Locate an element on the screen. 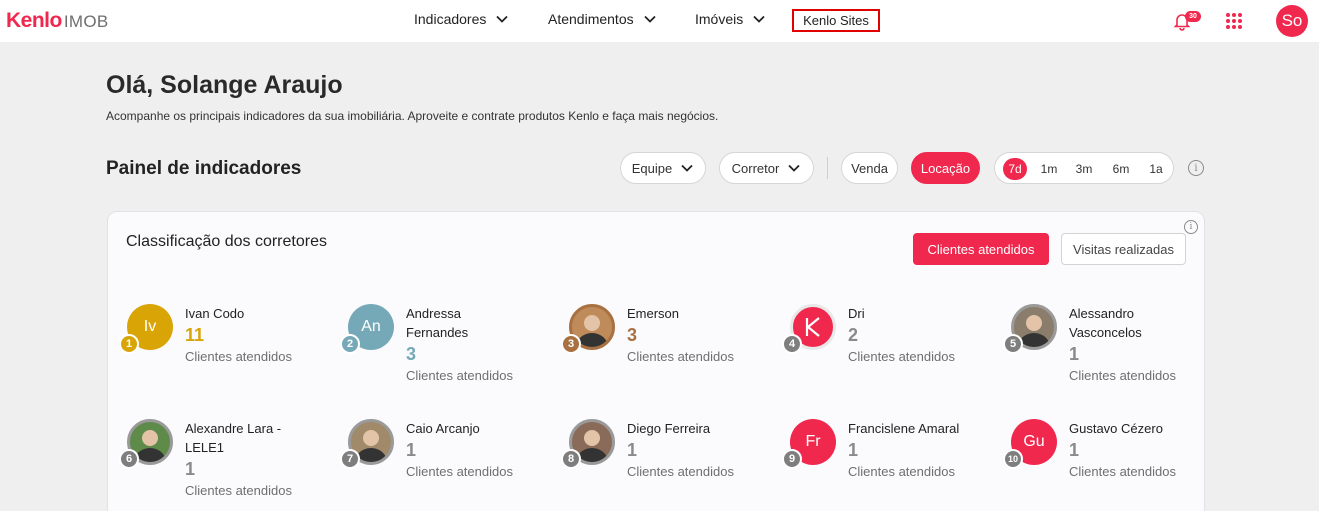 The width and height of the screenshot is (1319, 511). nav-imoveis: Imóveis is located at coordinates (730, 19).